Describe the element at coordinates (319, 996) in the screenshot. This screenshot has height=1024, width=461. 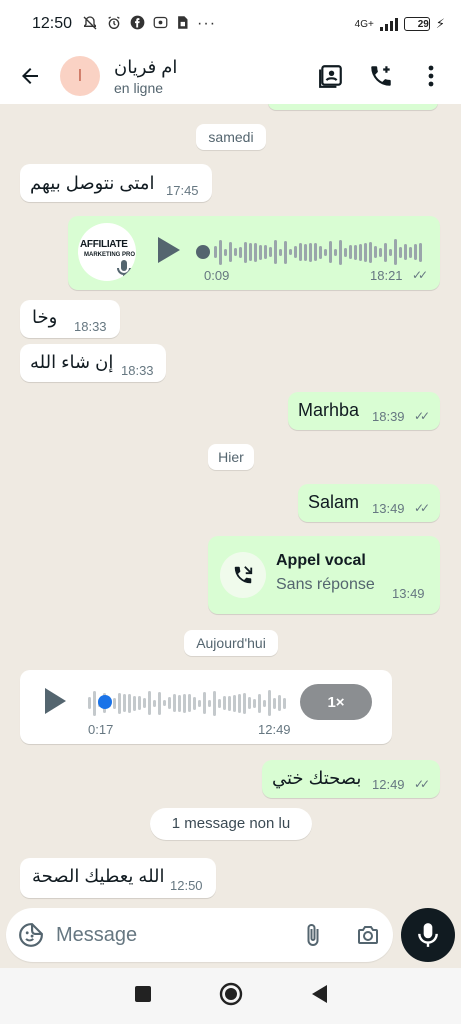
I see `back-nav-button` at that location.